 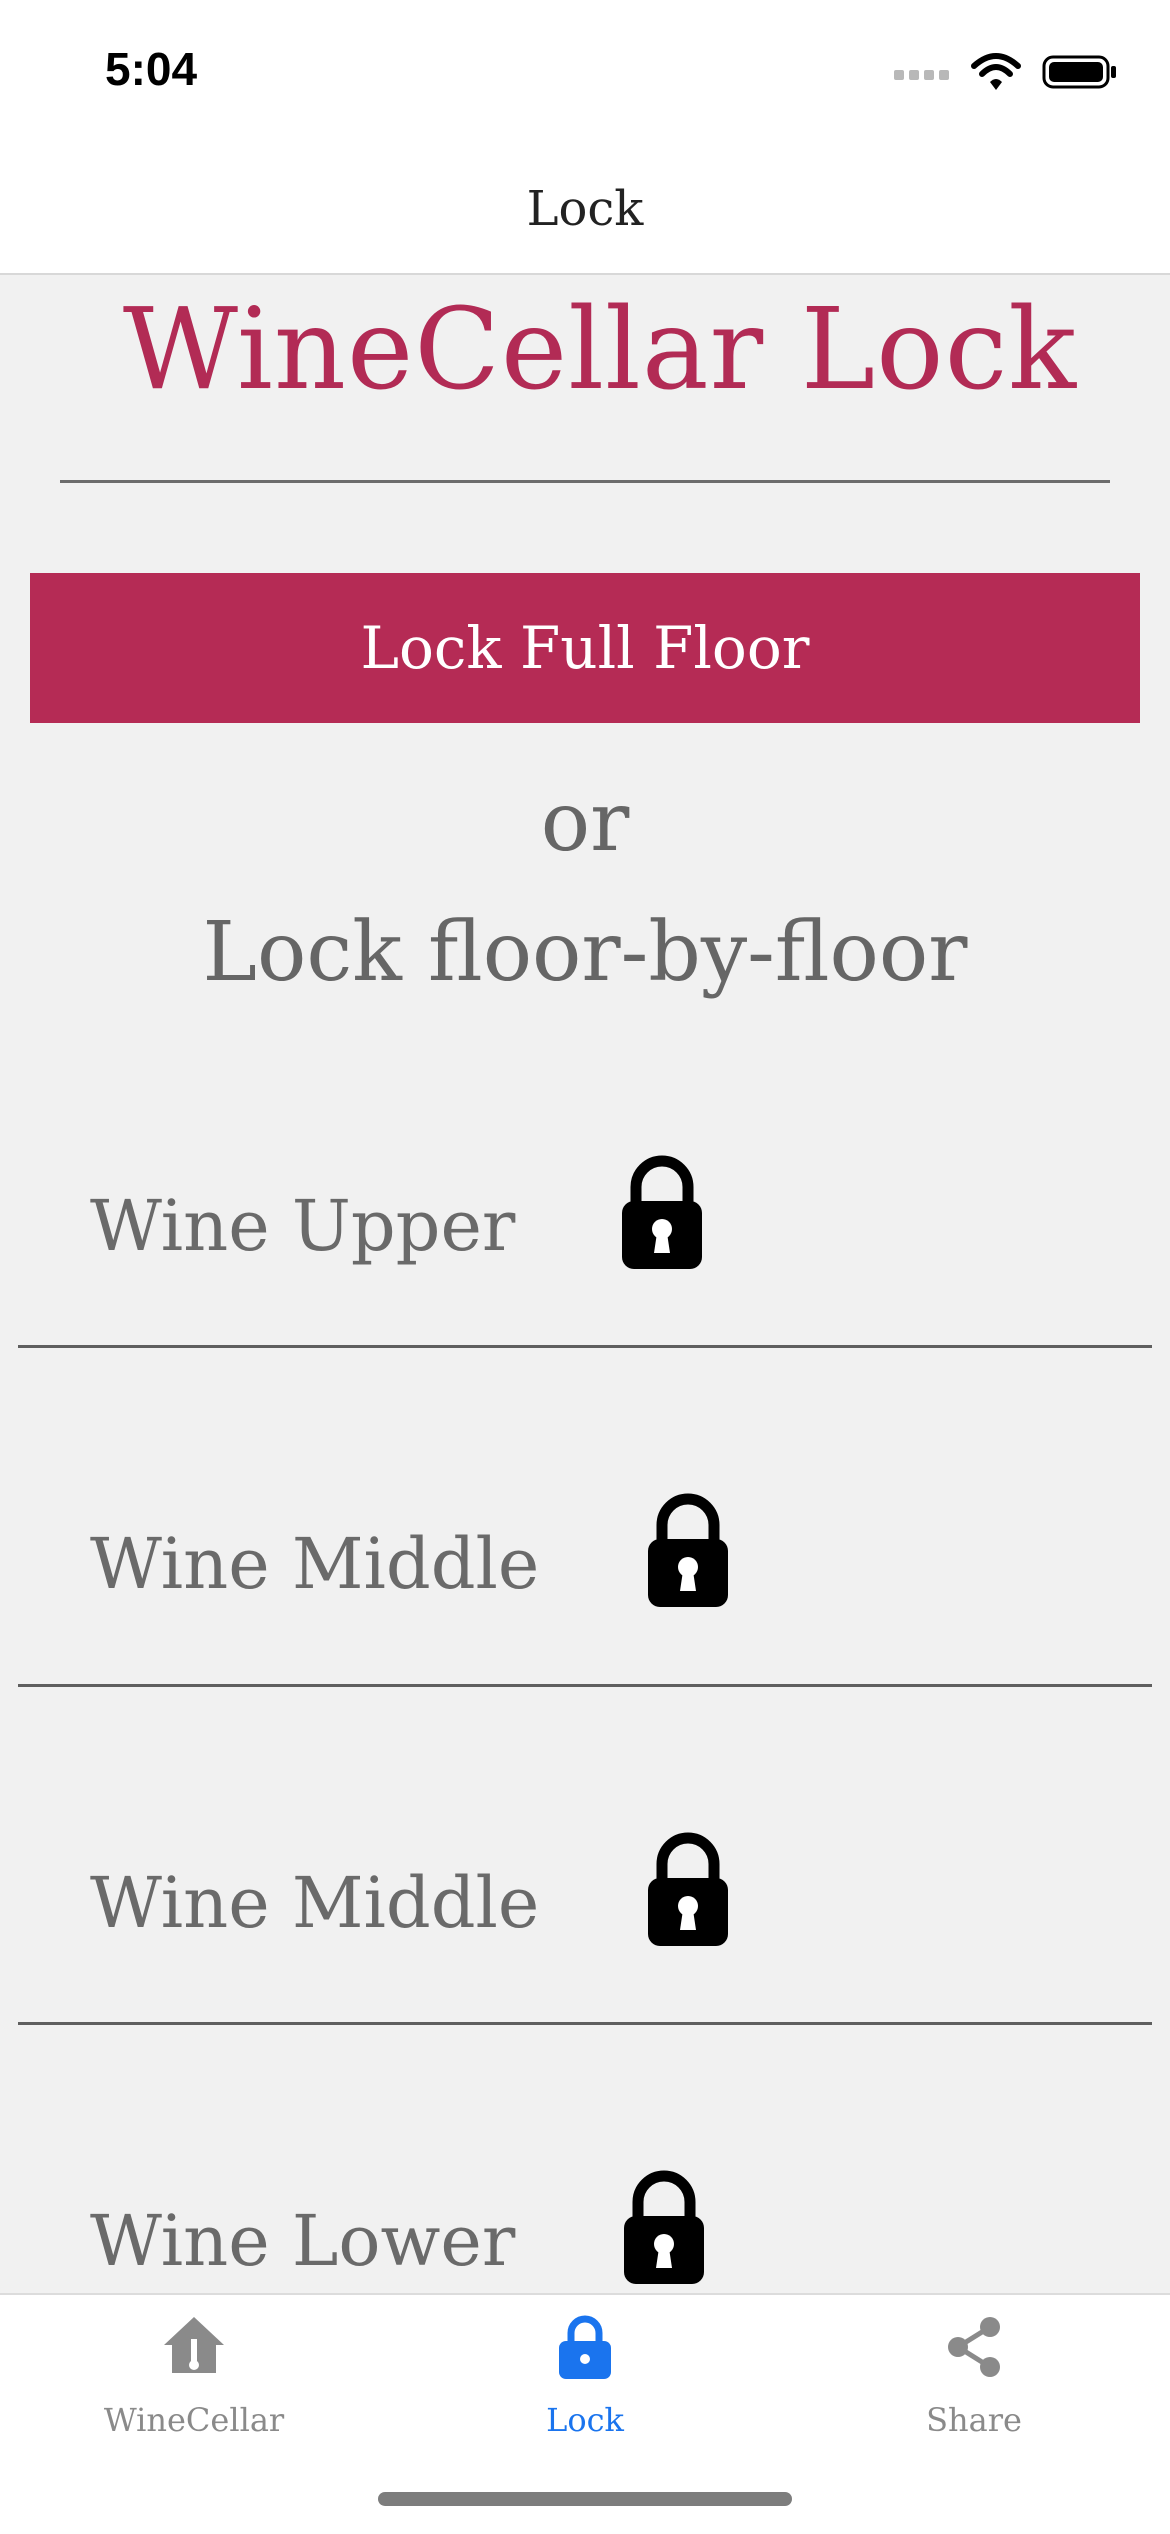 I want to click on title-divider, so click(x=585, y=481).